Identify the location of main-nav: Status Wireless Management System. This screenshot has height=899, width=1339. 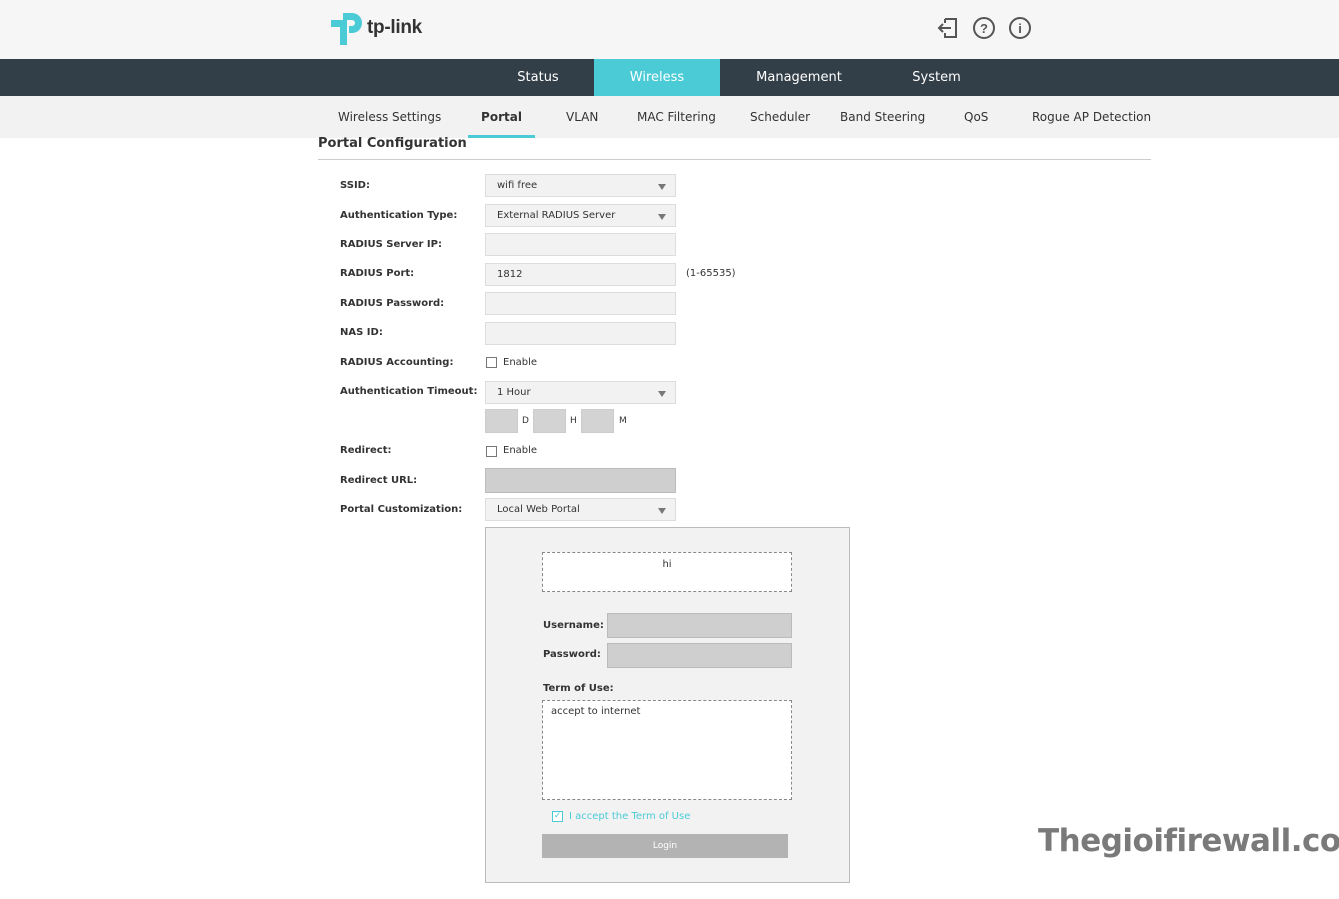
(669, 77).